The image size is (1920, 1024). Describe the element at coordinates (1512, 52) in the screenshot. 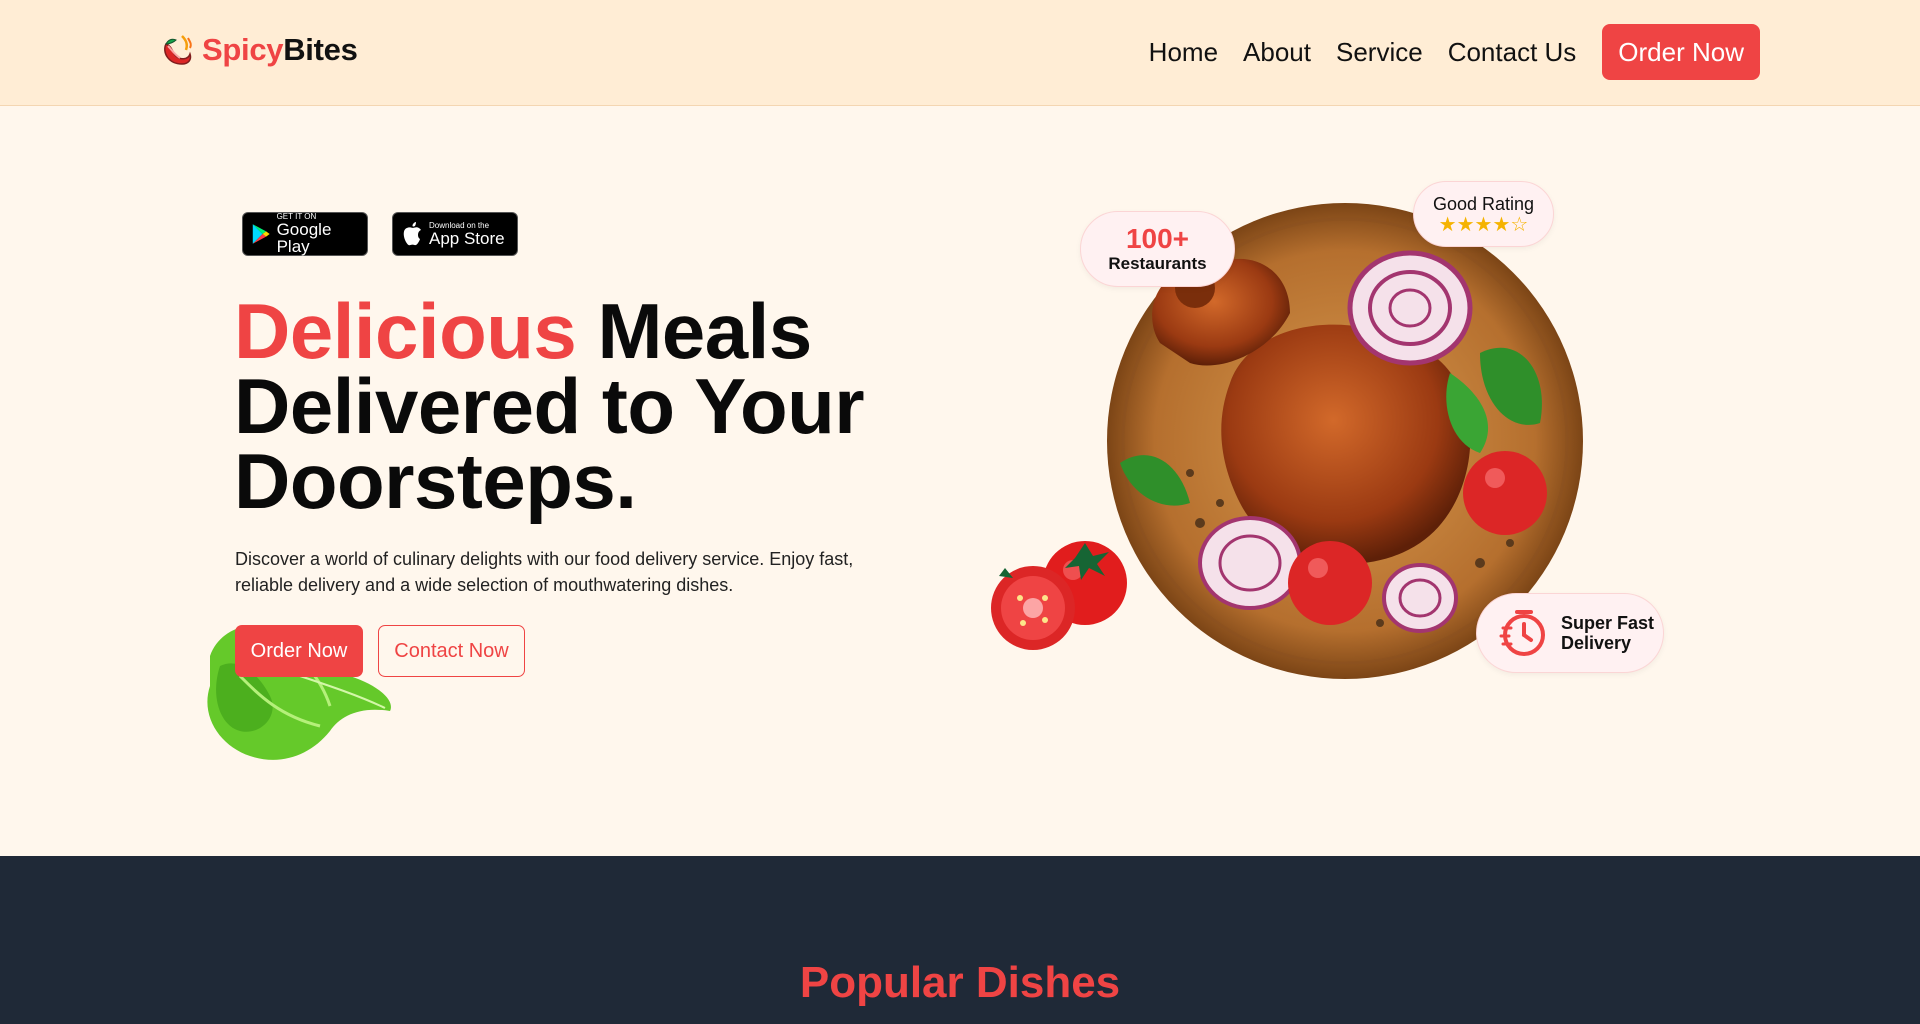

I see `nav-contact-us: Contact Us` at that location.